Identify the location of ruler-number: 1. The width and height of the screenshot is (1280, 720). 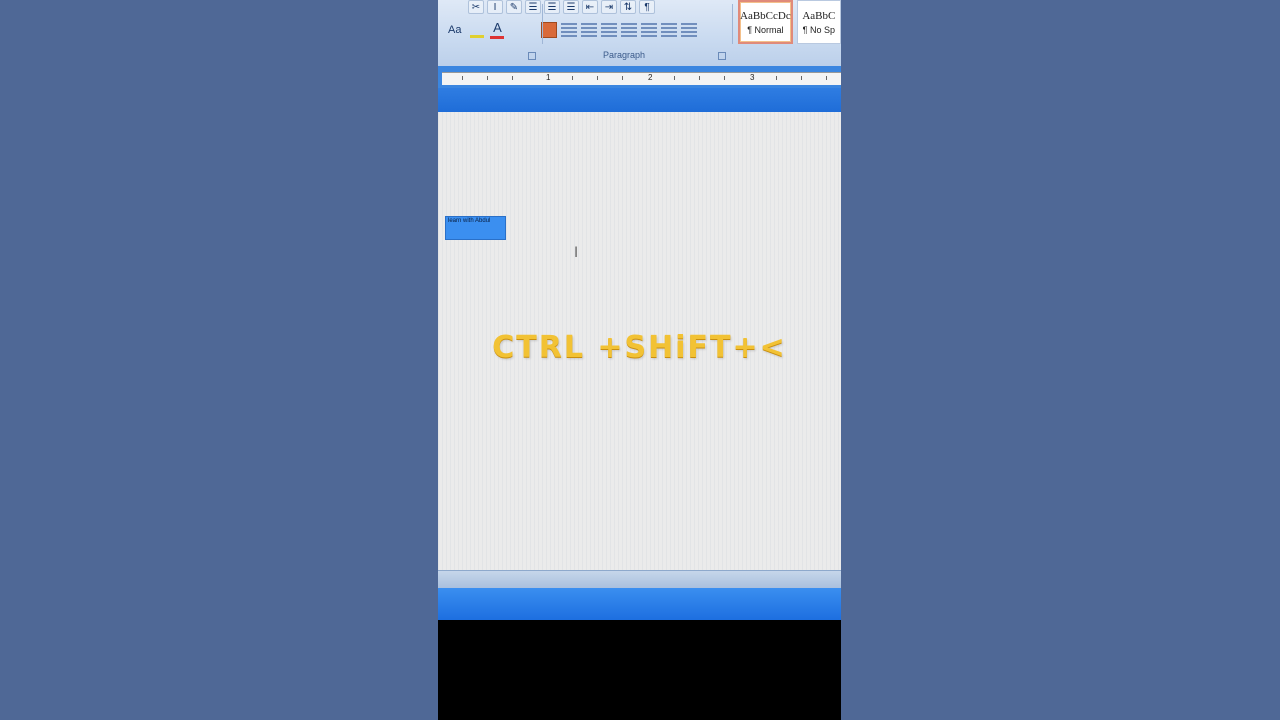
(548, 77).